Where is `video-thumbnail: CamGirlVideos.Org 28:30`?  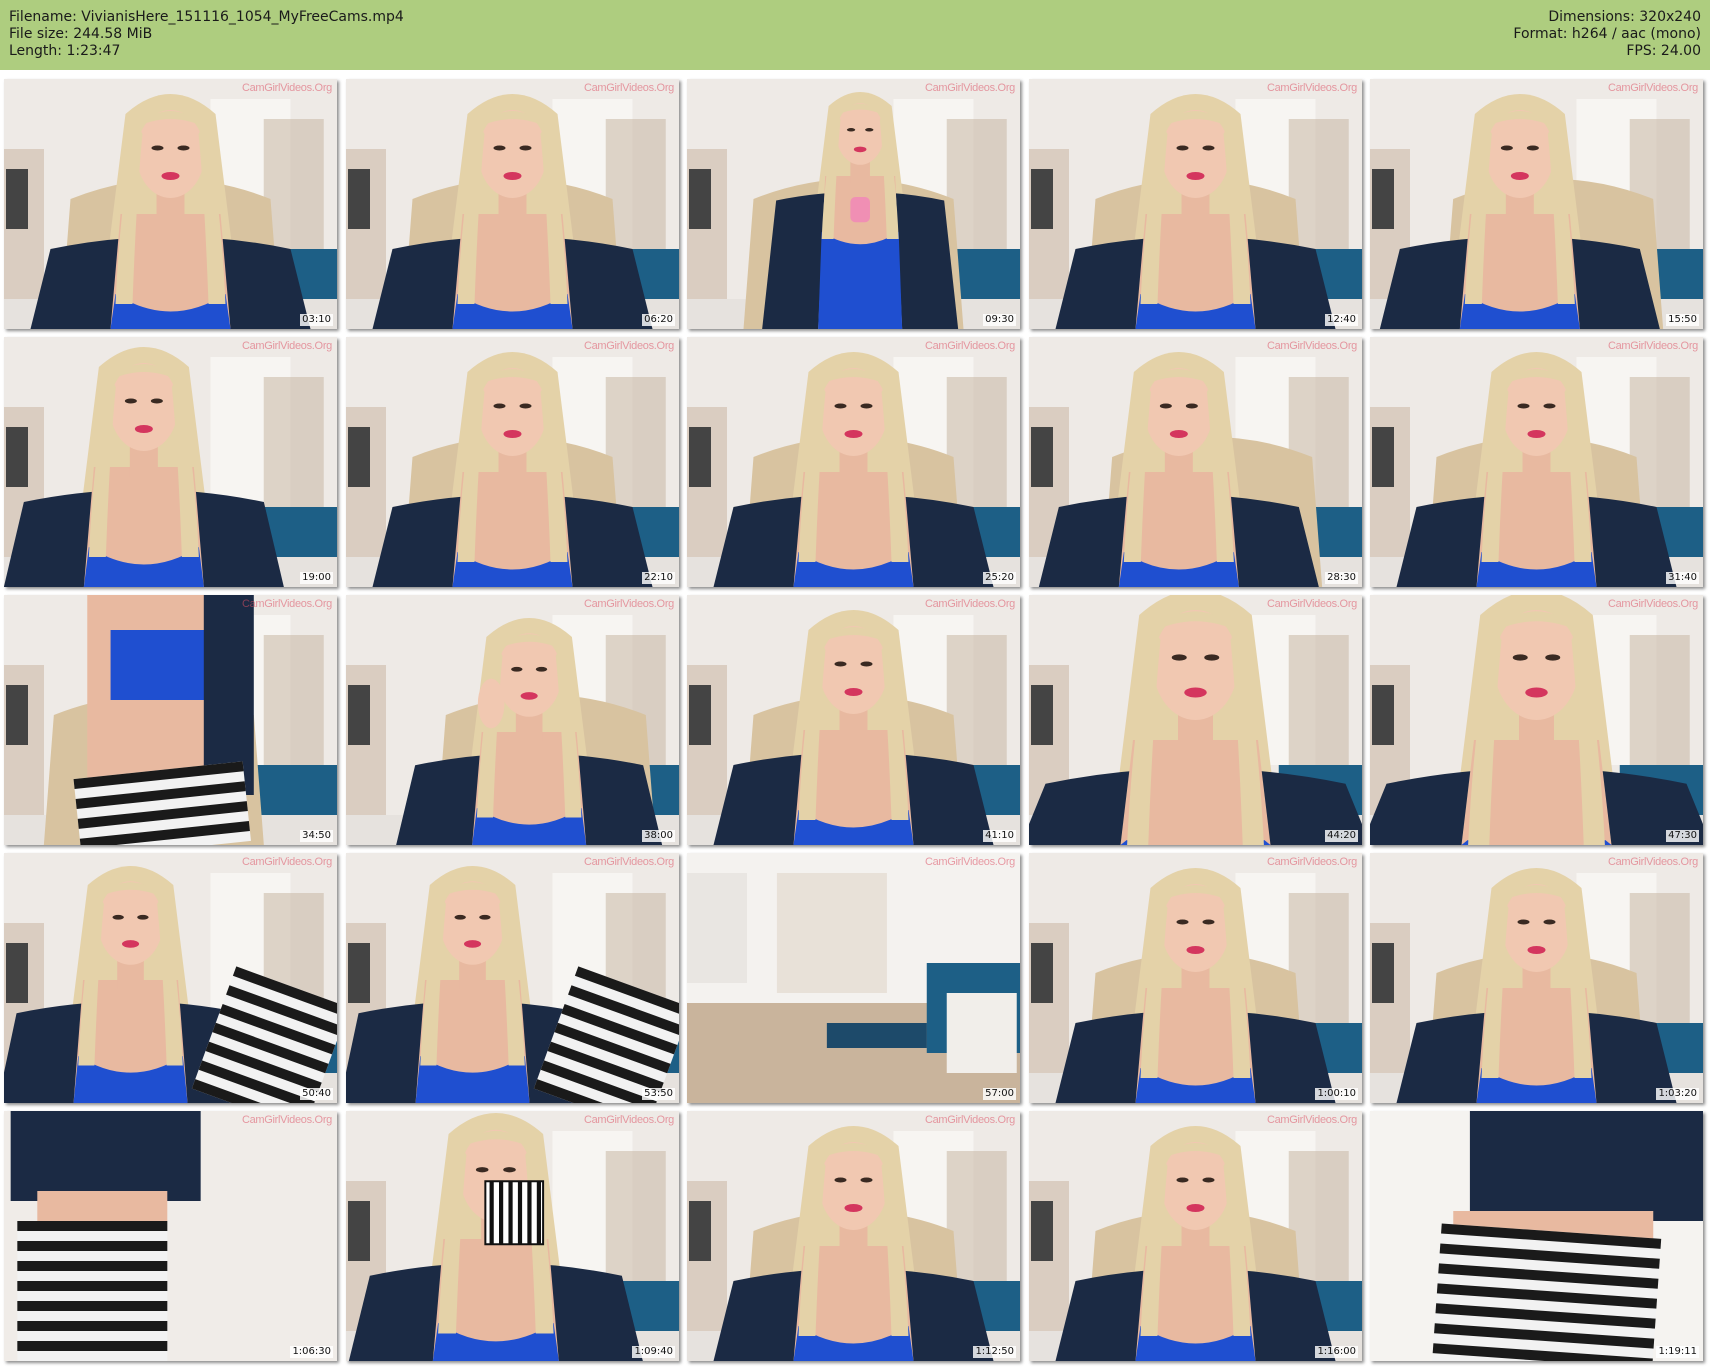 video-thumbnail: CamGirlVideos.Org 28:30 is located at coordinates (1195, 462).